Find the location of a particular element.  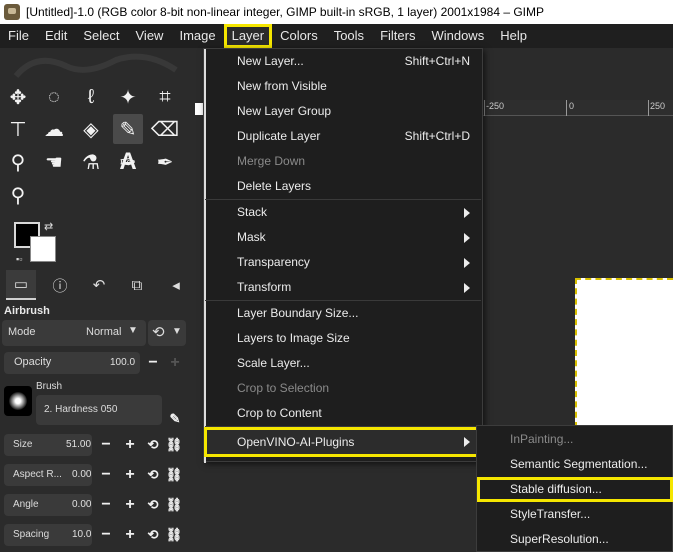

default-colors-icon: ▪▫ is located at coordinates (19, 259).